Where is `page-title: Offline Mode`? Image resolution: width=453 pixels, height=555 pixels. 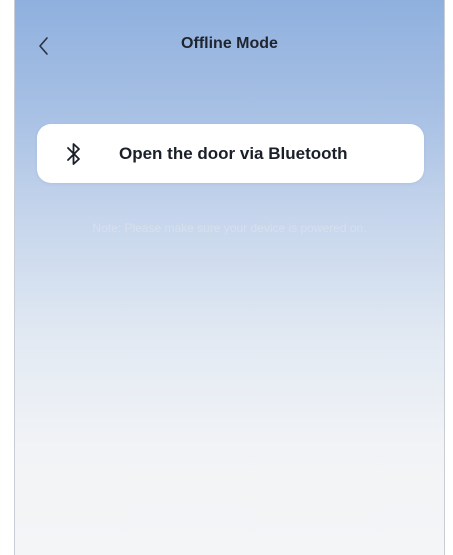 page-title: Offline Mode is located at coordinates (229, 43).